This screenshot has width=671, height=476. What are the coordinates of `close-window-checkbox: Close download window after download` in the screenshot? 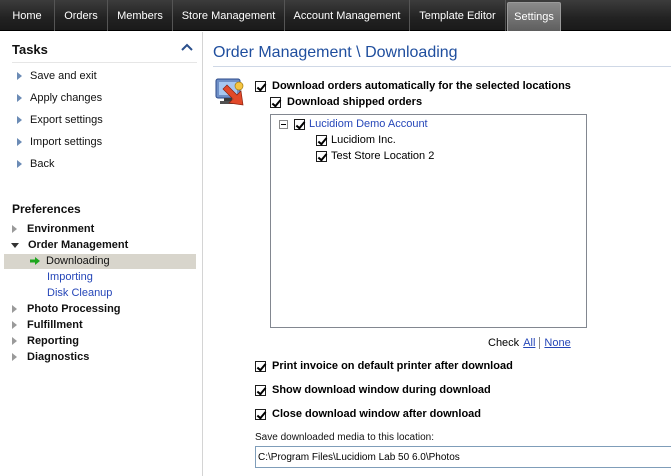 It's located at (368, 414).